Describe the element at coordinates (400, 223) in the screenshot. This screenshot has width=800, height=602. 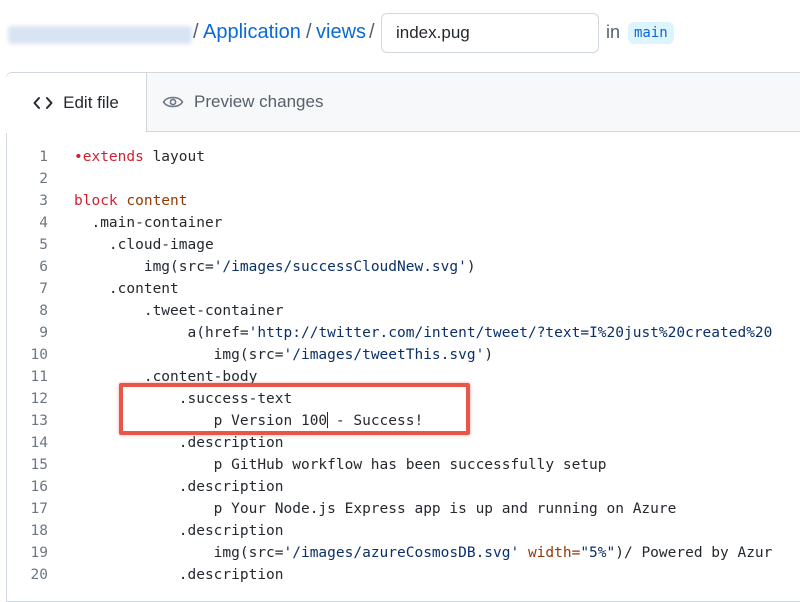
I see `code-line: 4 .main-container` at that location.